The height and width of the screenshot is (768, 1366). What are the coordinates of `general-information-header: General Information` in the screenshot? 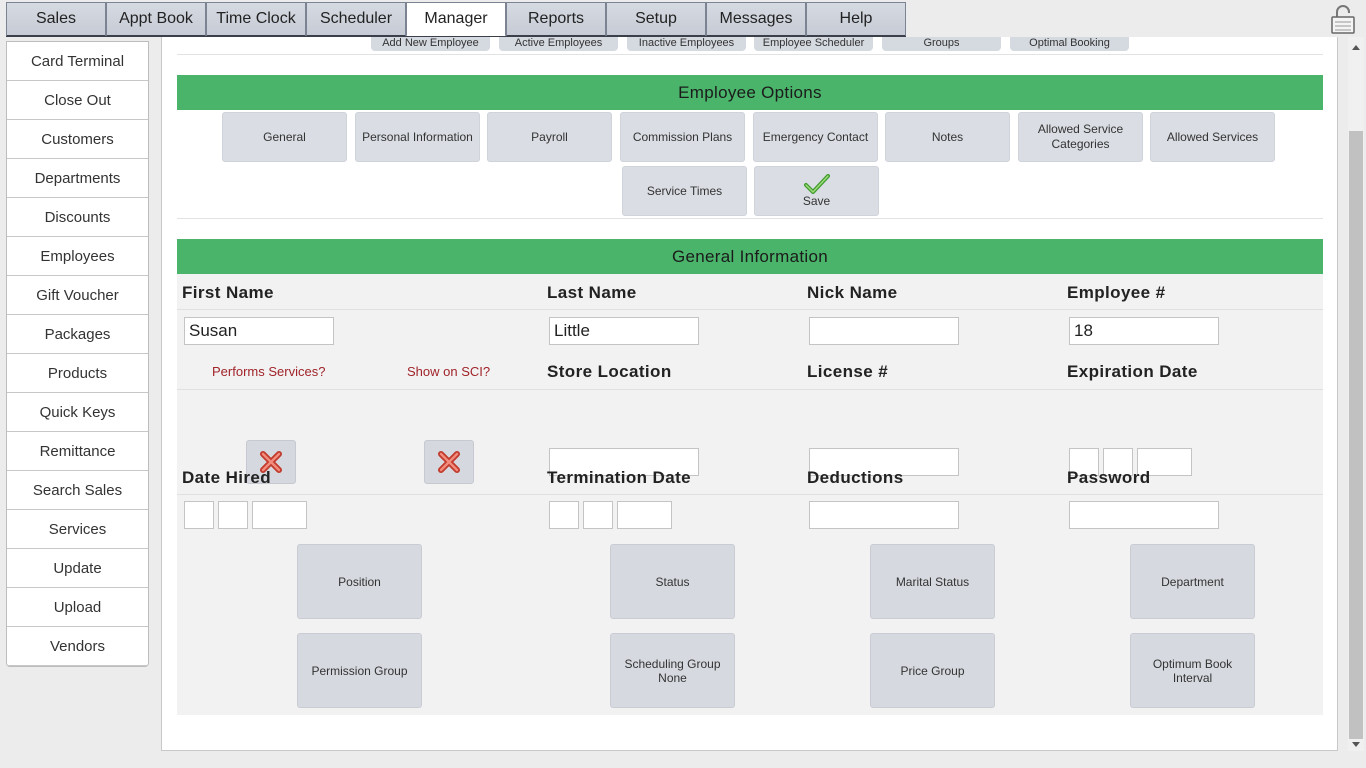 It's located at (750, 256).